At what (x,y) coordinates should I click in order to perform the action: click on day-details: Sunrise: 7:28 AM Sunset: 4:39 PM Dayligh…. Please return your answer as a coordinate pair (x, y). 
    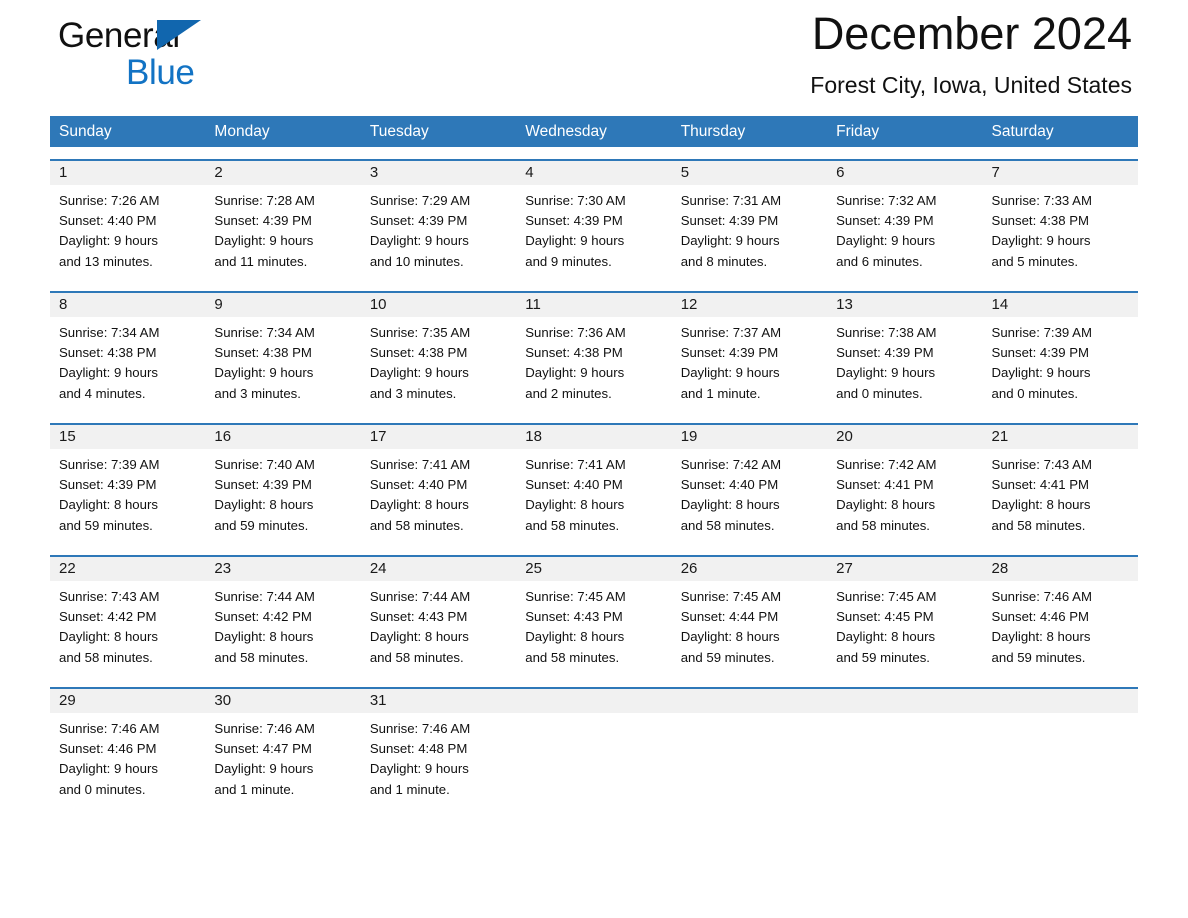
    Looking at the image, I should click on (282, 228).